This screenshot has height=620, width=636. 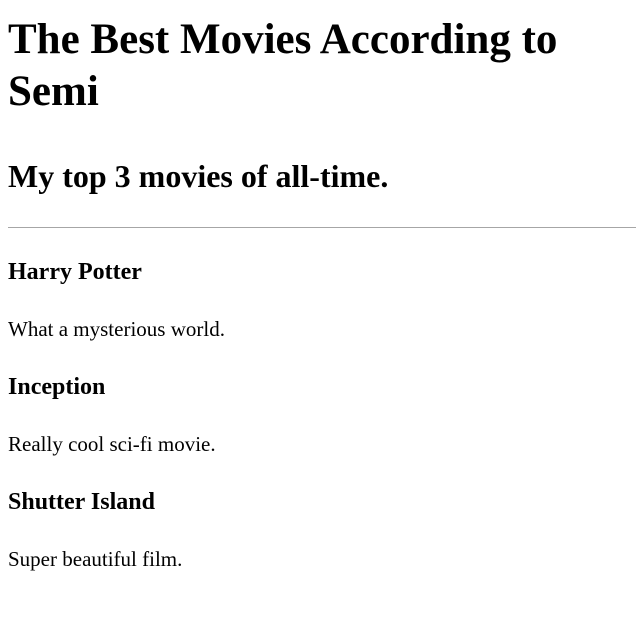 What do you see at coordinates (322, 529) in the screenshot?
I see `movie-item: Shutter Island Super beautiful film.` at bounding box center [322, 529].